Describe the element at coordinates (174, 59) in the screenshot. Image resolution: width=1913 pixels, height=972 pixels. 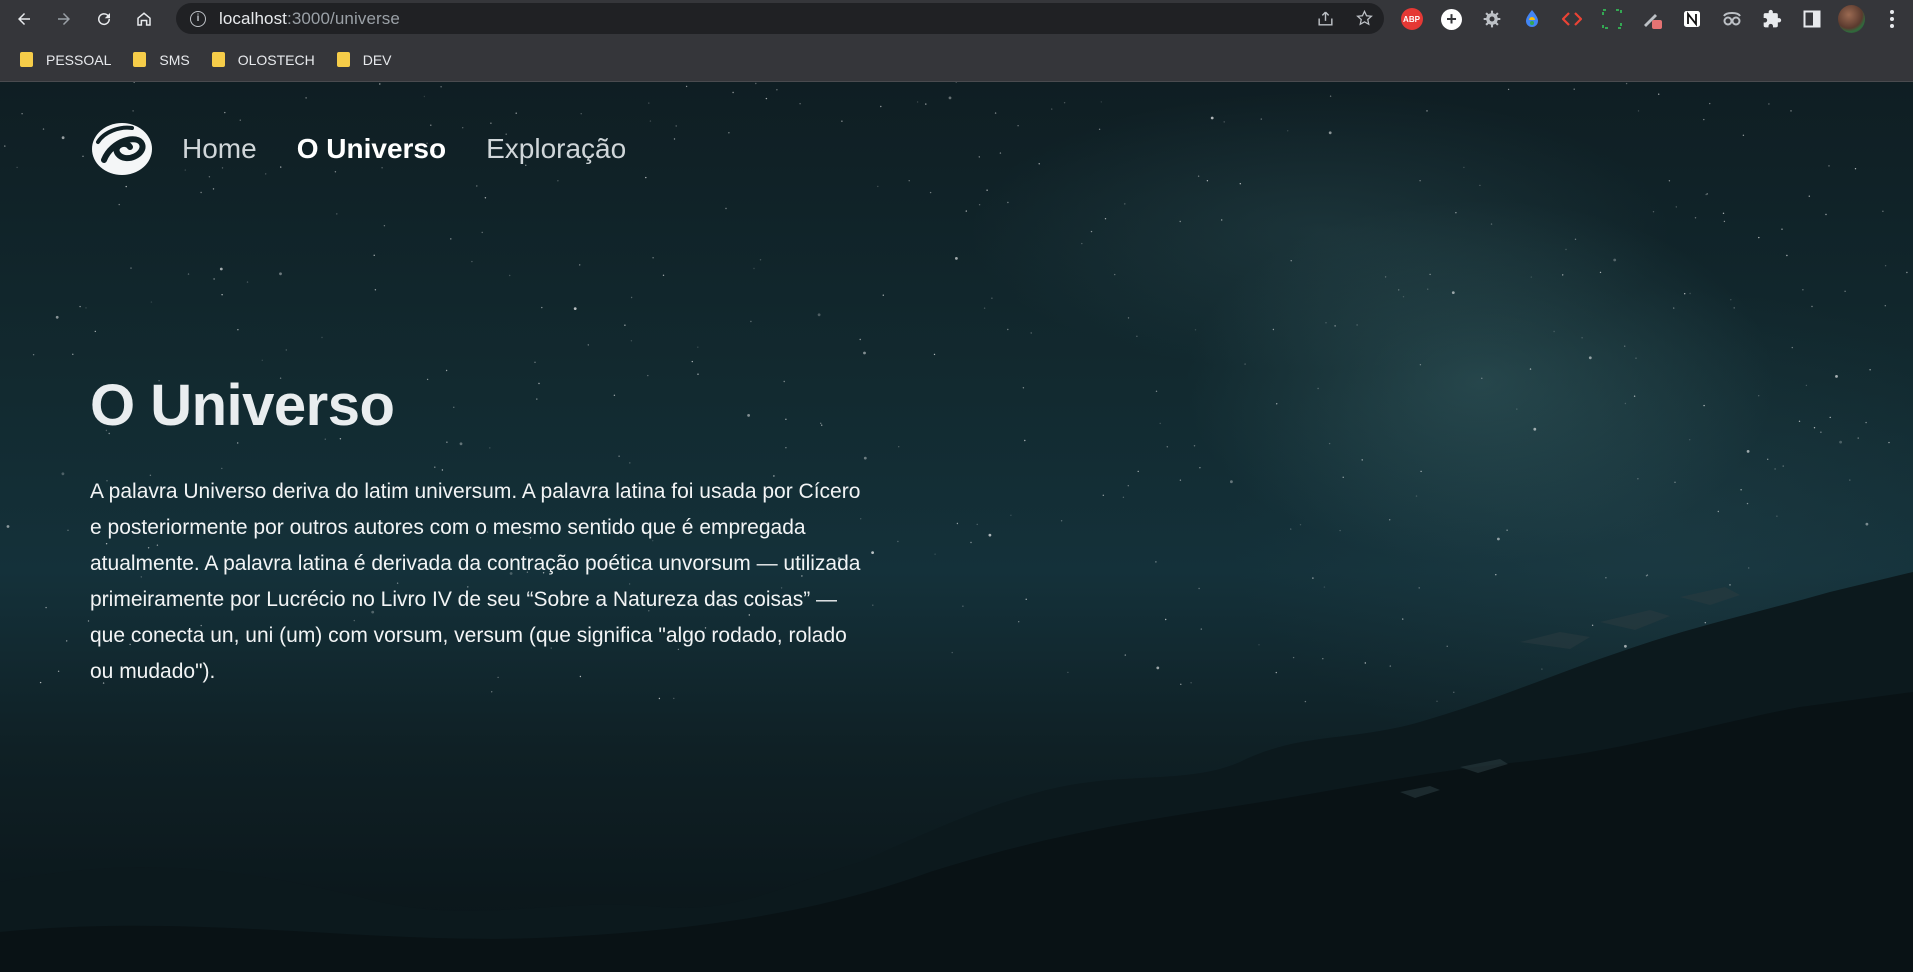
I see `bookmark-label: SMS` at that location.